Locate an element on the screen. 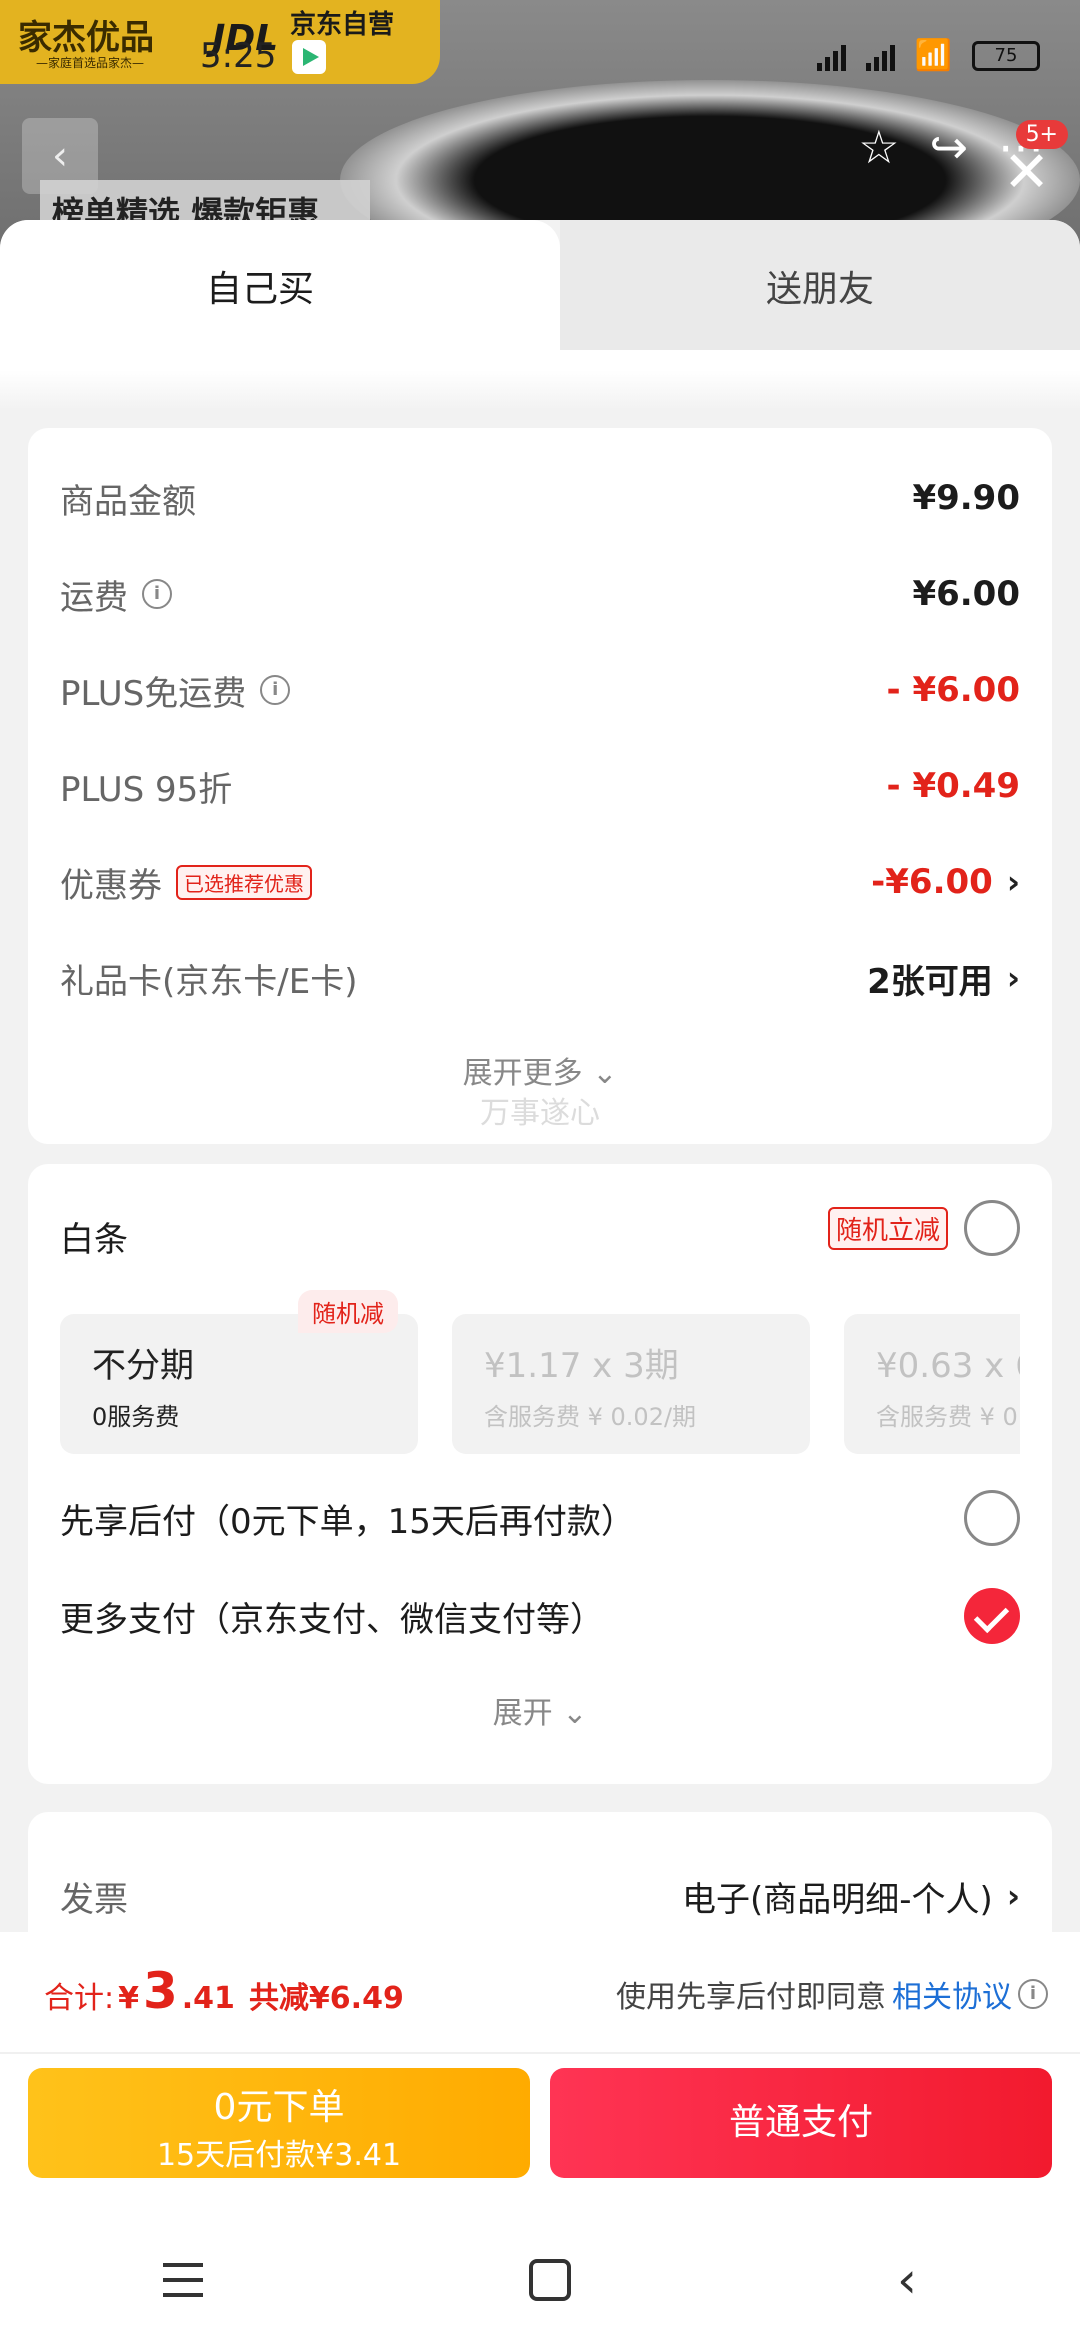 This screenshot has width=1080, height=2340. share-icon: ↪ is located at coordinates (948, 147).